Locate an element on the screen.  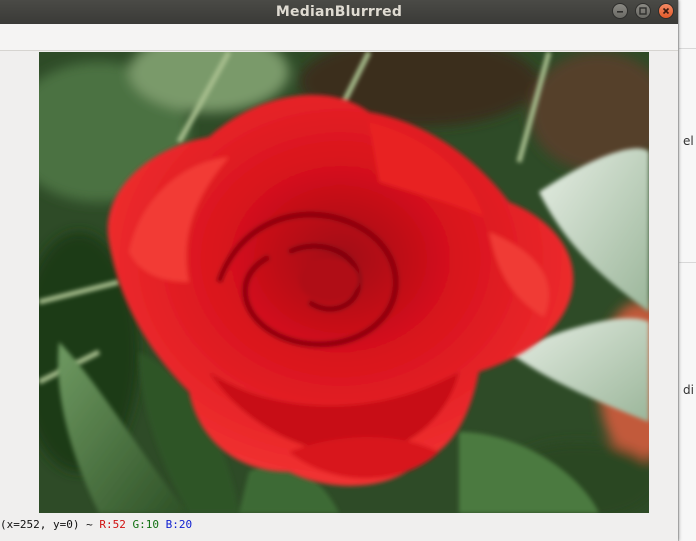
cursor-coordinates: (x=252, y=0) ~ is located at coordinates (46, 524).